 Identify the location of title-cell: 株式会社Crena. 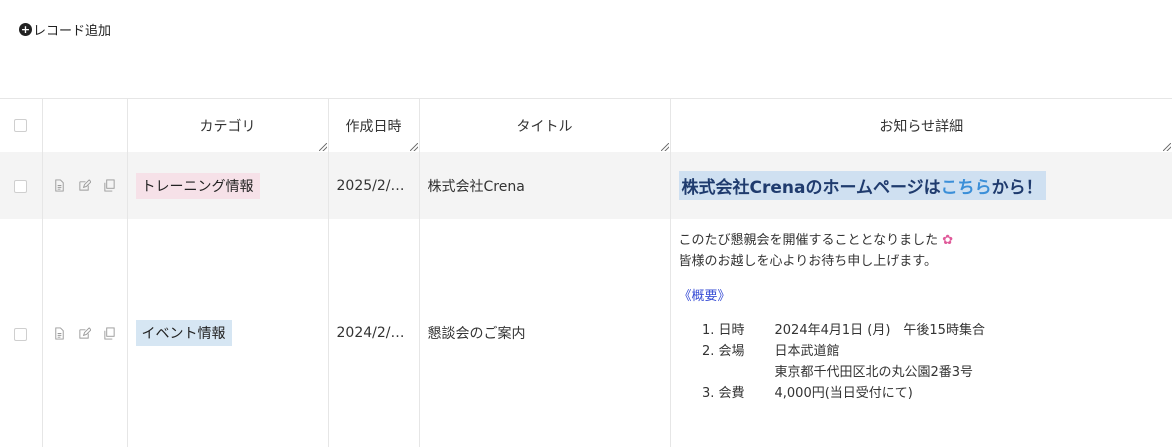
(544, 185).